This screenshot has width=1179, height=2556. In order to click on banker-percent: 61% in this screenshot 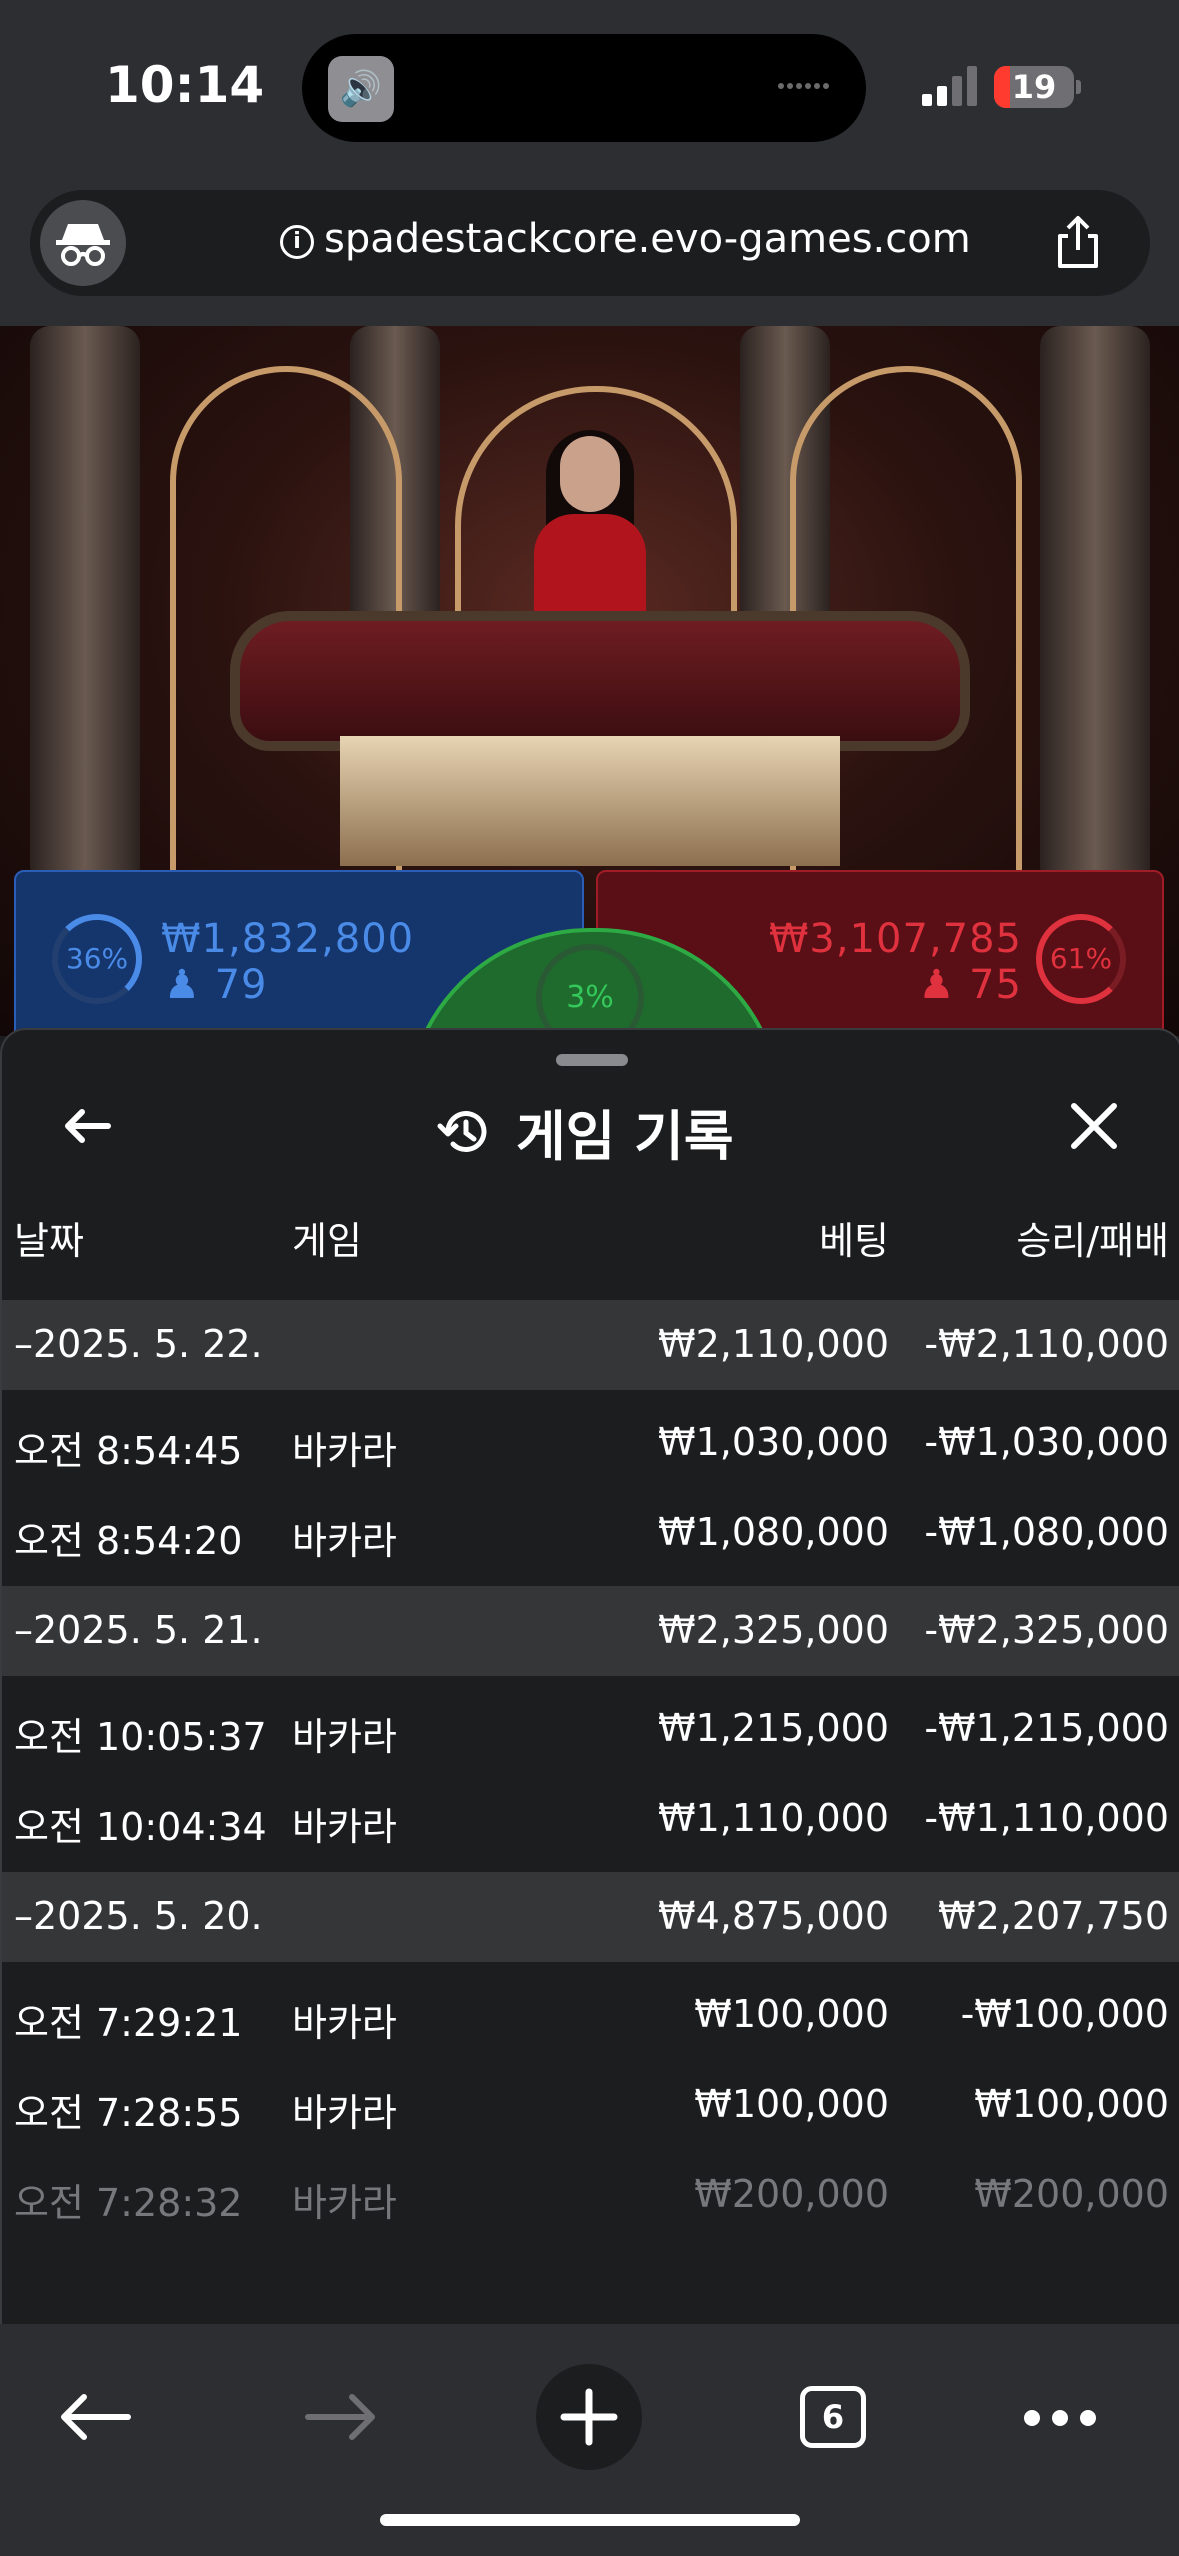, I will do `click(1081, 959)`.